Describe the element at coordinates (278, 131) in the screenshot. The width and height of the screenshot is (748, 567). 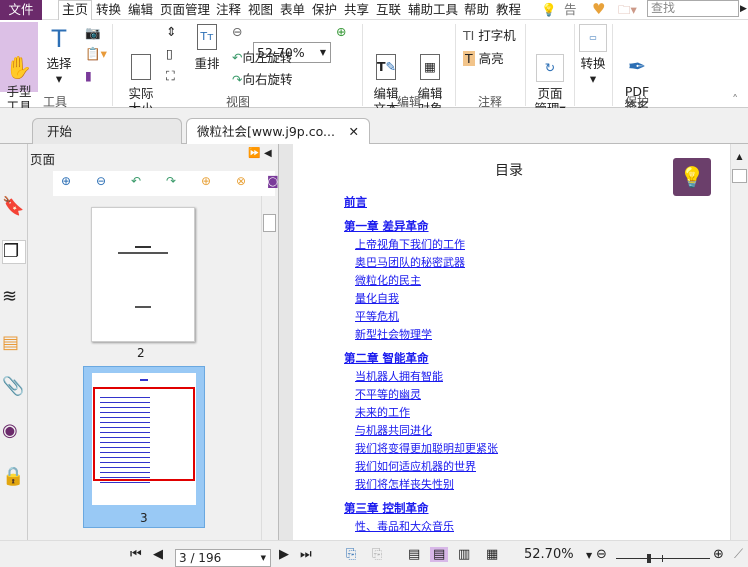
I see `tab-document: 微粒社会[www.j9p.co... ✕` at that location.